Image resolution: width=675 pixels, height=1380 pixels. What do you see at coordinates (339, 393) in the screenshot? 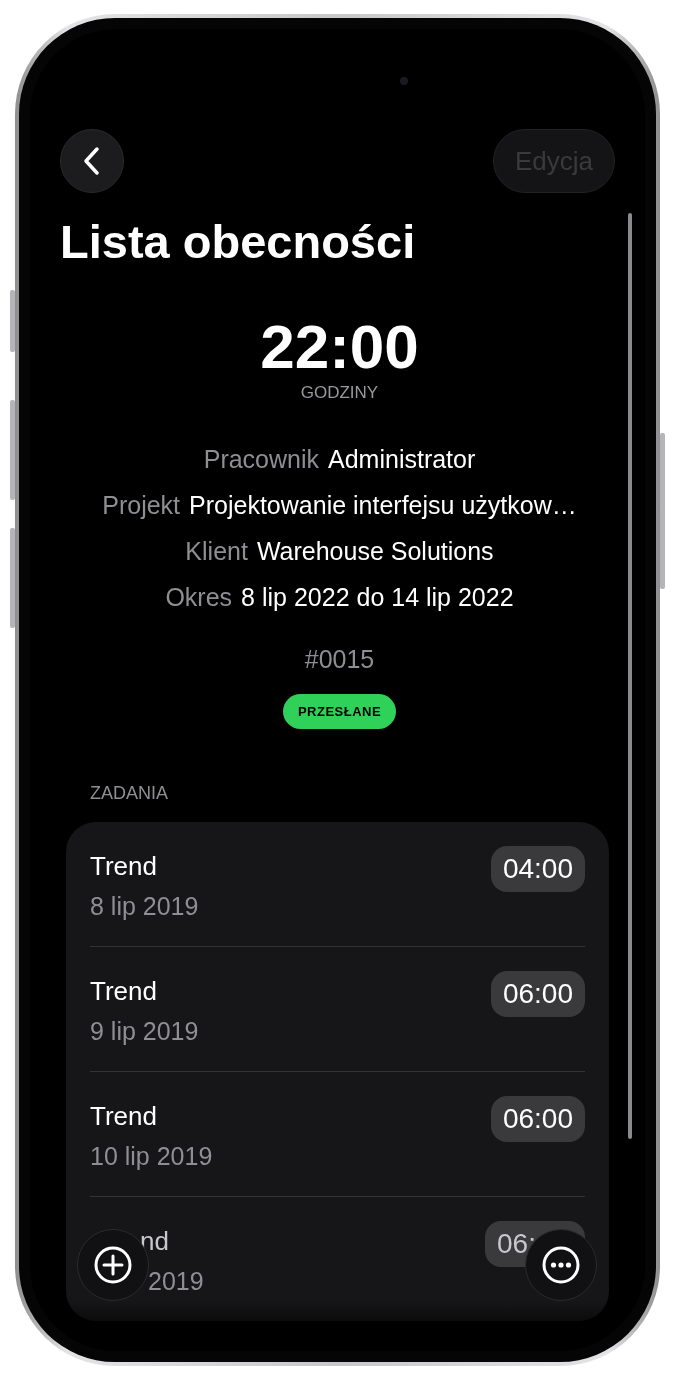
I see `hours-label: GODZINY` at bounding box center [339, 393].